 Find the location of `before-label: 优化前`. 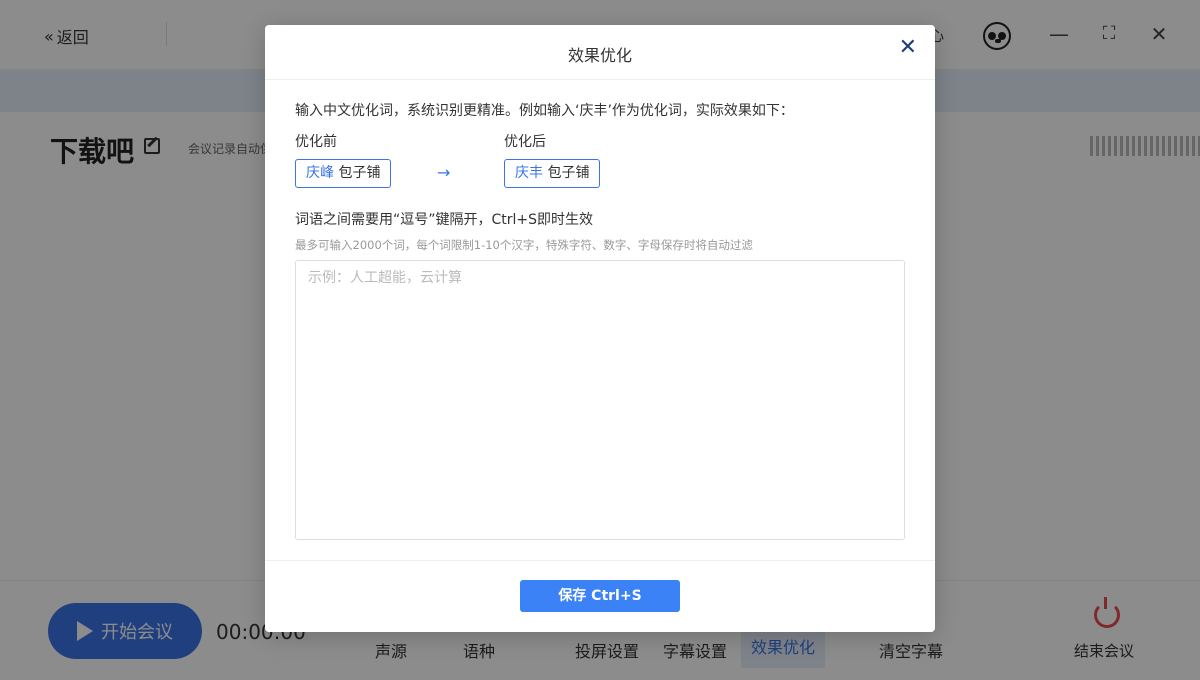

before-label: 优化前 is located at coordinates (316, 142).